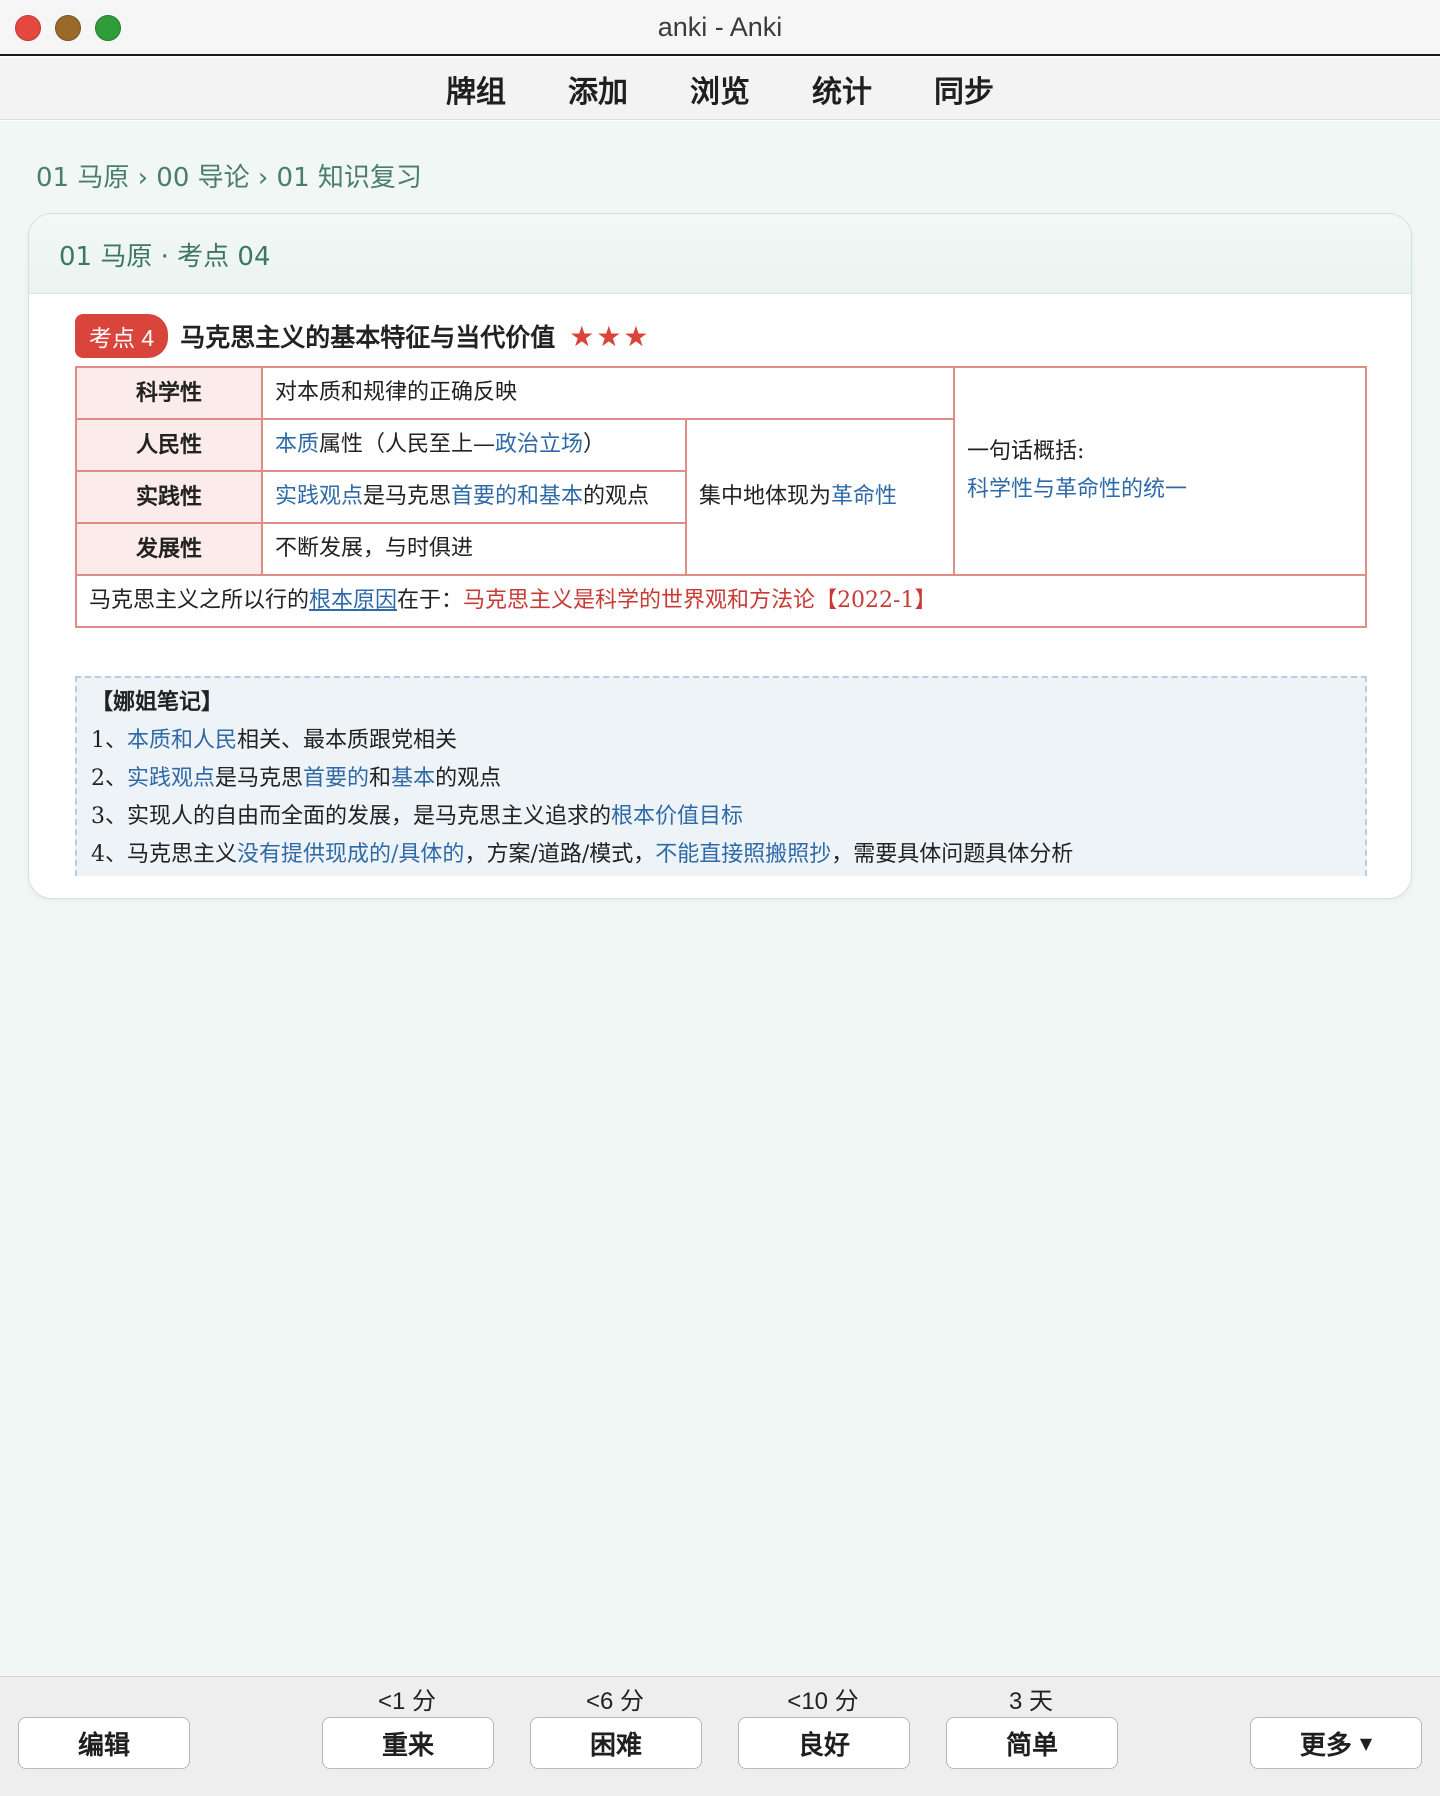 The image size is (1440, 1796). Describe the element at coordinates (229, 178) in the screenshot. I see `breadcrumb: 01 马原 › 00 导论 › 01 知识复习` at that location.